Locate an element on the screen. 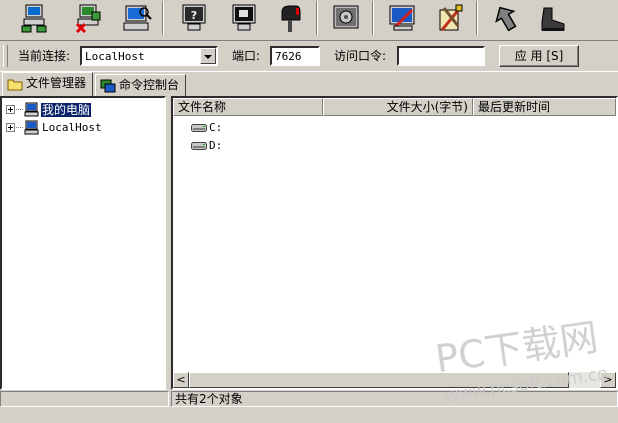  tools-config-icon is located at coordinates (451, 17).